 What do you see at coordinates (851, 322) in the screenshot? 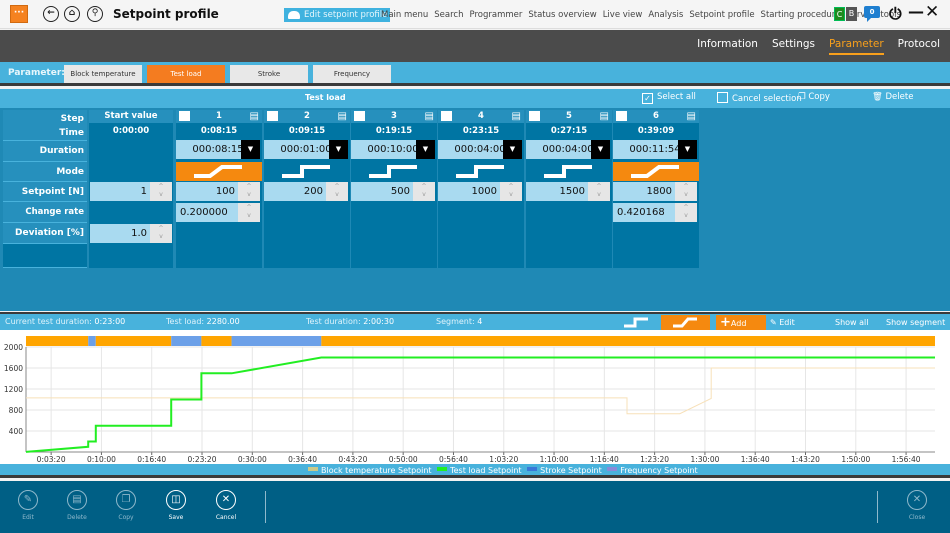
I see `show-all-button: Show all` at bounding box center [851, 322].